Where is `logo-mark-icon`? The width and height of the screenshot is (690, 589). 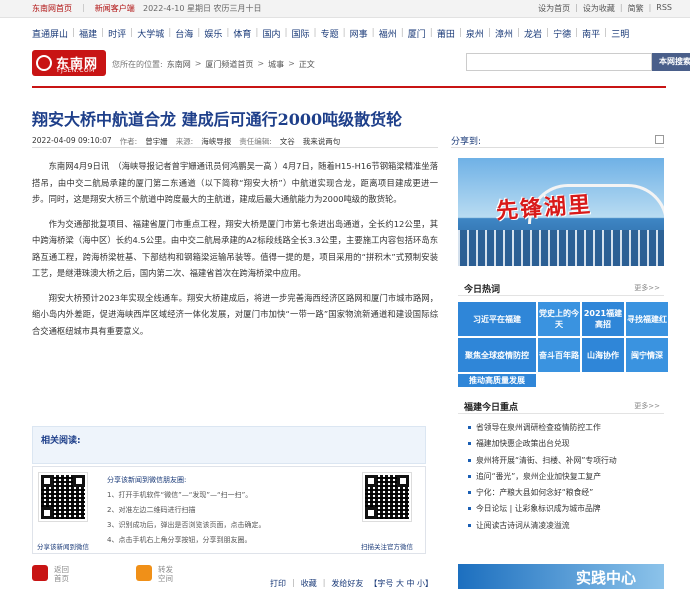
logo-mark-icon is located at coordinates (44, 63).